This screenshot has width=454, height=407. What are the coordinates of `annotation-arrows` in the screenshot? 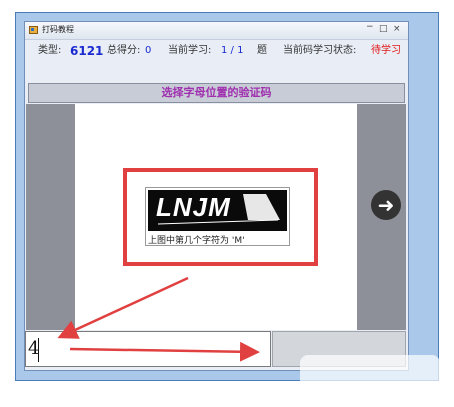 It's located at (158, 319).